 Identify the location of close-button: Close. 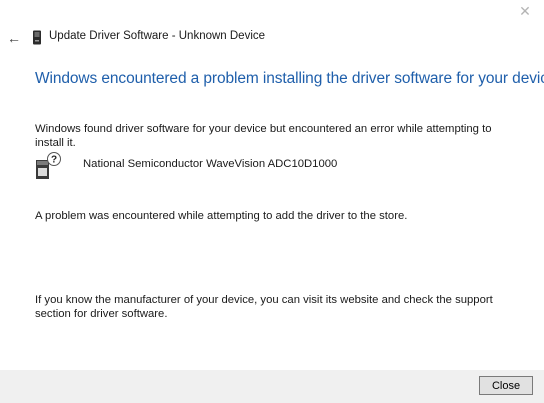
(506, 385).